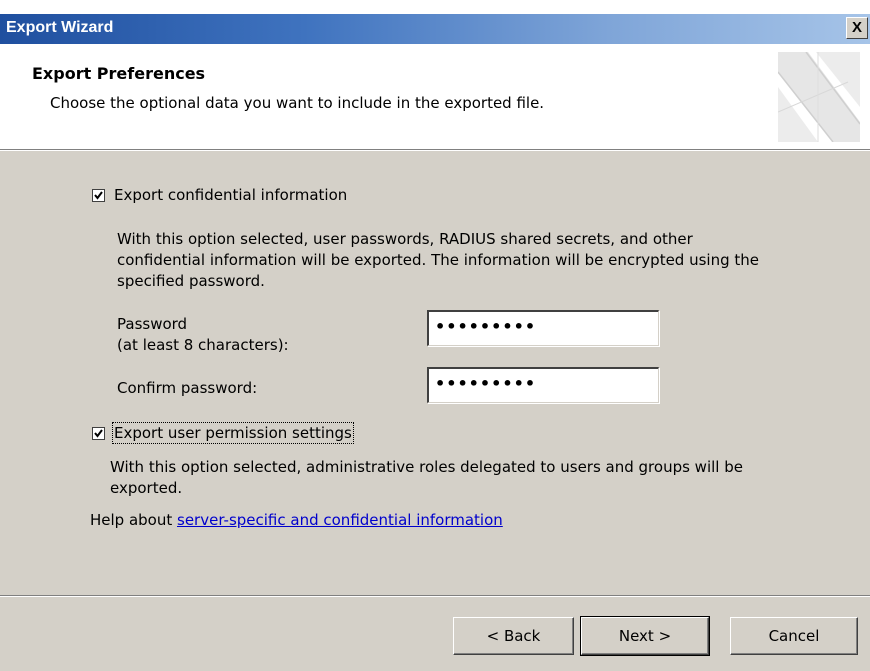  I want to click on password-label-line: Password, so click(152, 324).